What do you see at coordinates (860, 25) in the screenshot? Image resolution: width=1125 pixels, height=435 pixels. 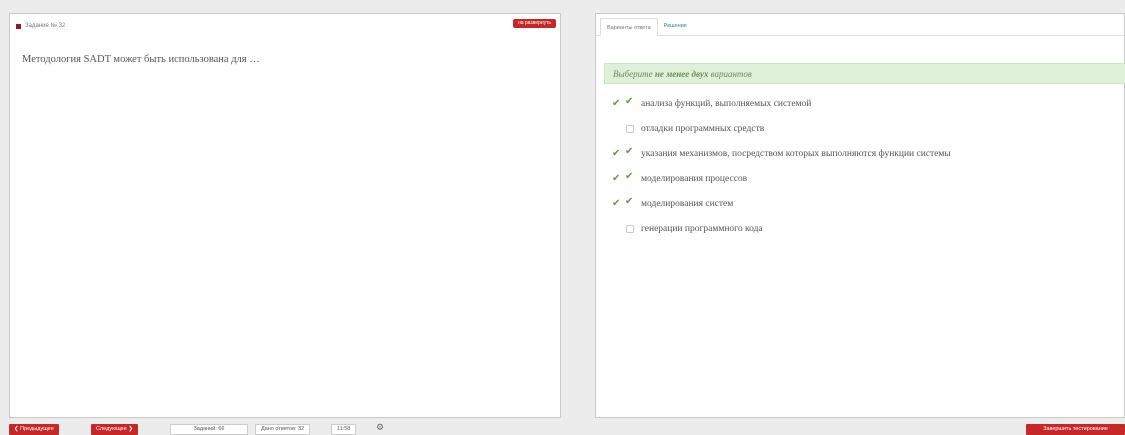 I see `answer-tabs: Варианты ответа Решение` at bounding box center [860, 25].